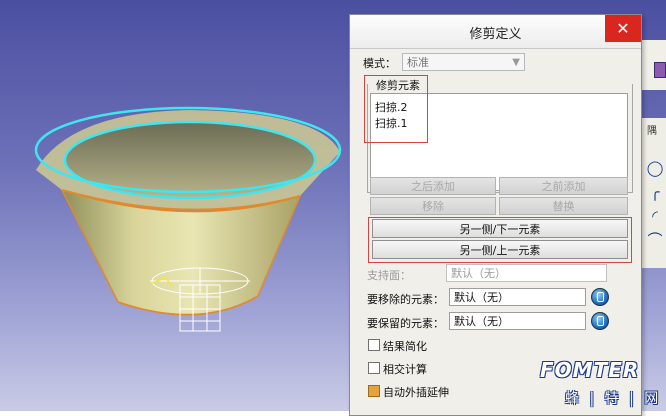  I want to click on arc-icon: ◜, so click(655, 216).